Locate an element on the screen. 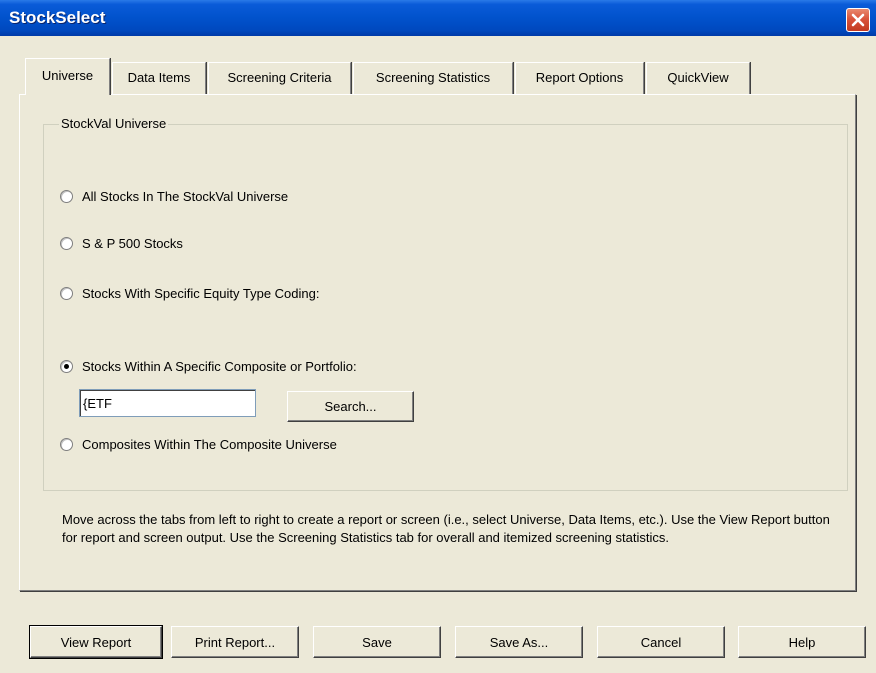 The image size is (876, 673). save-button: Save is located at coordinates (377, 642).